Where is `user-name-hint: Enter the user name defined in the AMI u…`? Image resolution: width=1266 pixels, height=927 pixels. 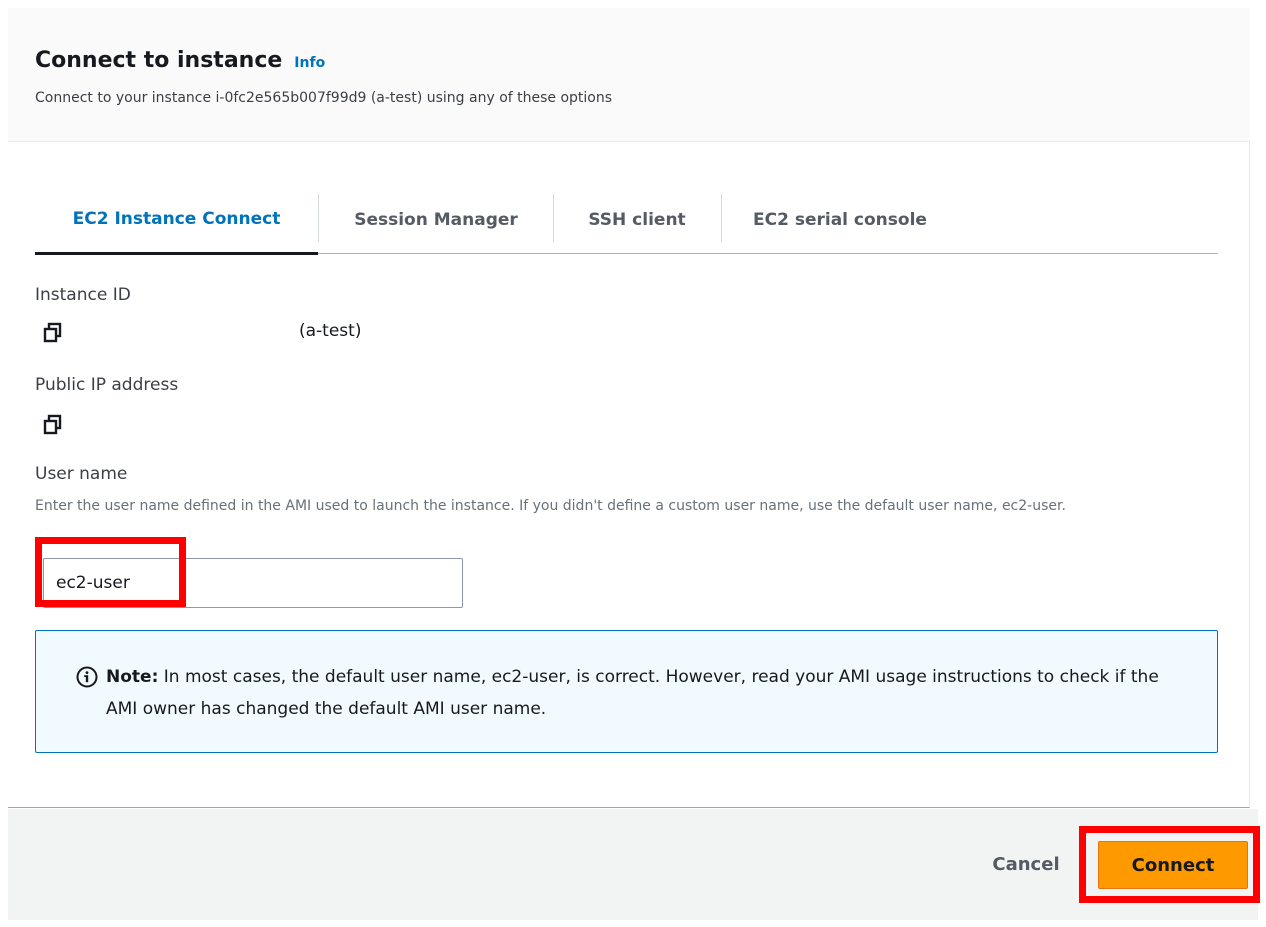
user-name-hint: Enter the user name defined in the AMI u… is located at coordinates (550, 506).